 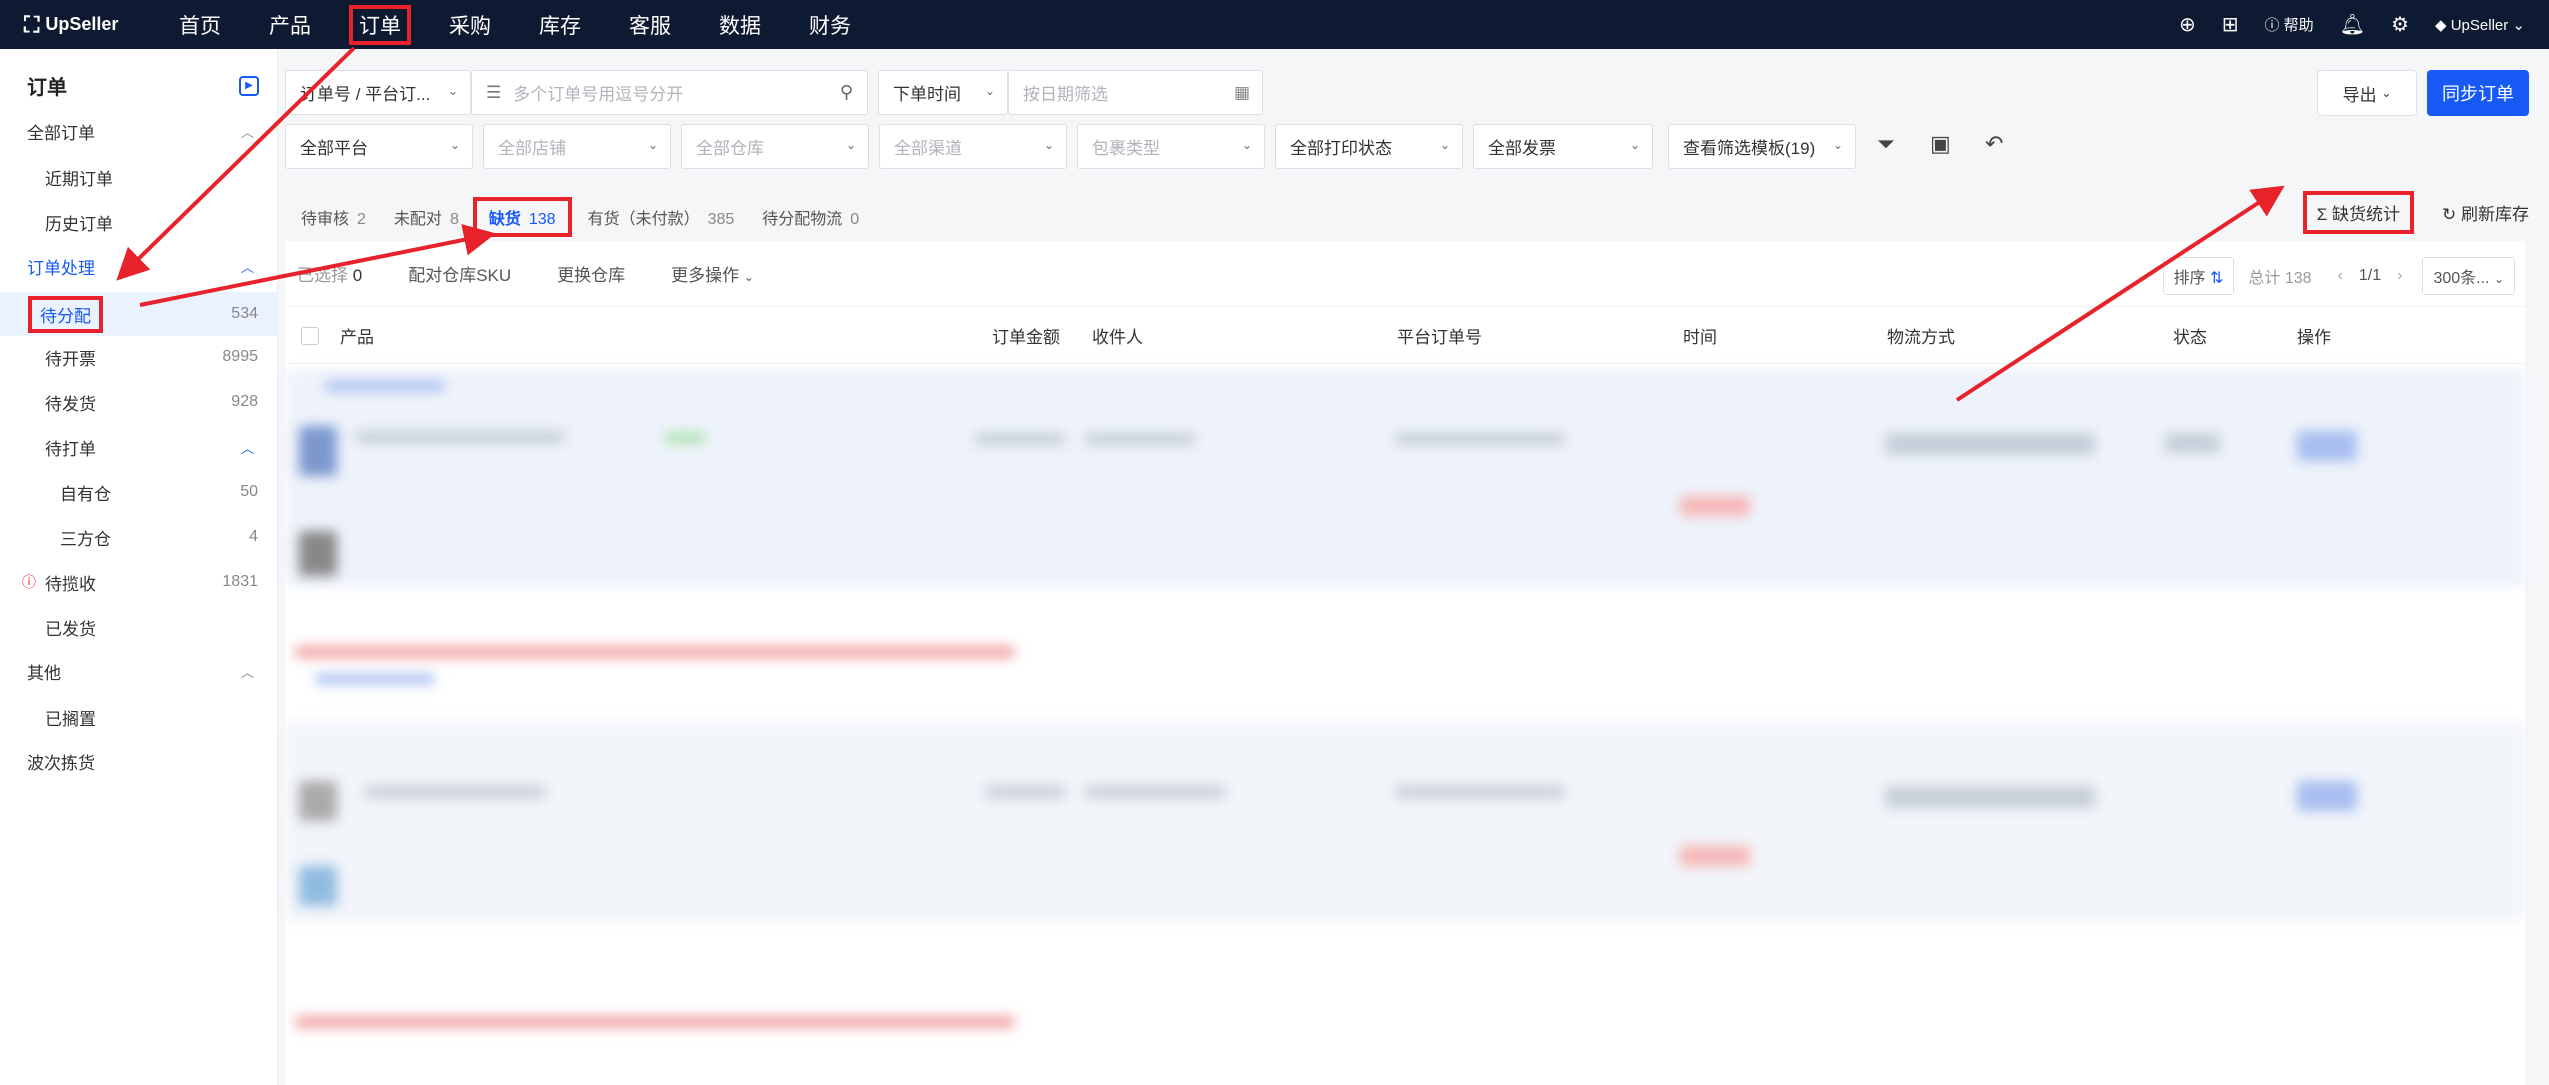 I want to click on sidebar-item-to-collect: ⓘ 待揽收 1831, so click(x=139, y=582).